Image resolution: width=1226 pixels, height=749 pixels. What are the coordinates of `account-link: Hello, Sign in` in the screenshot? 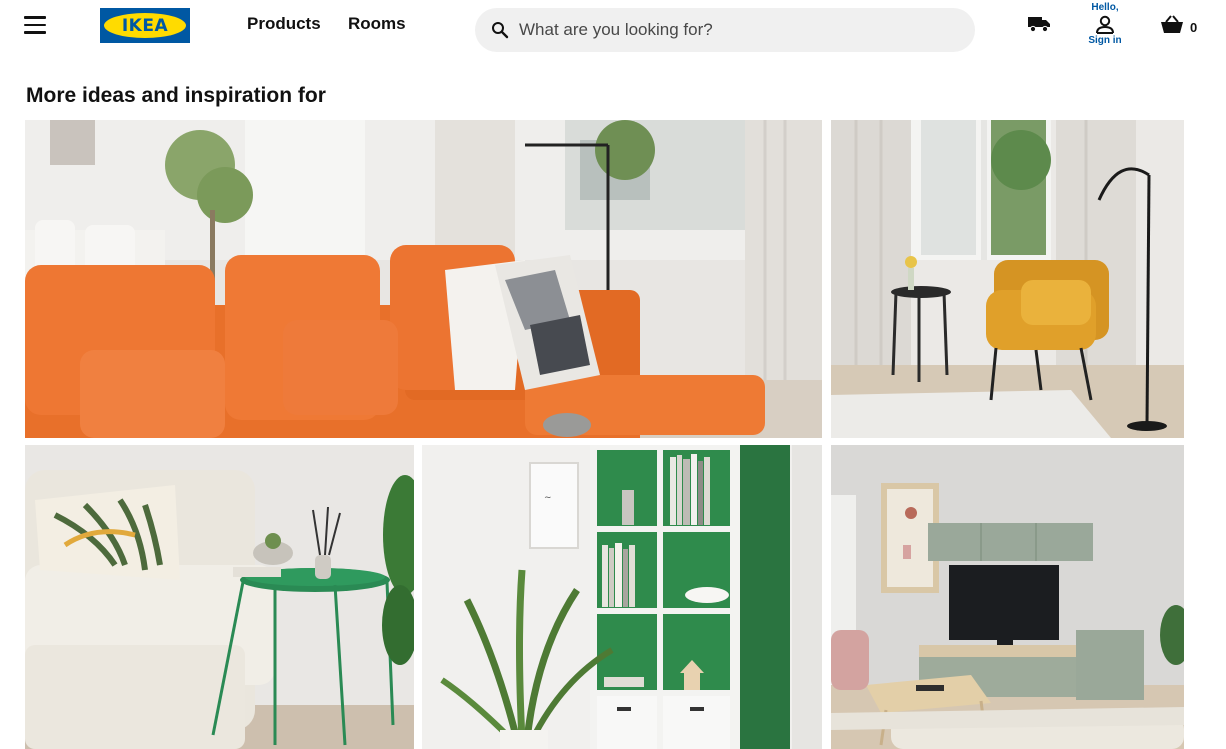 It's located at (1105, 24).